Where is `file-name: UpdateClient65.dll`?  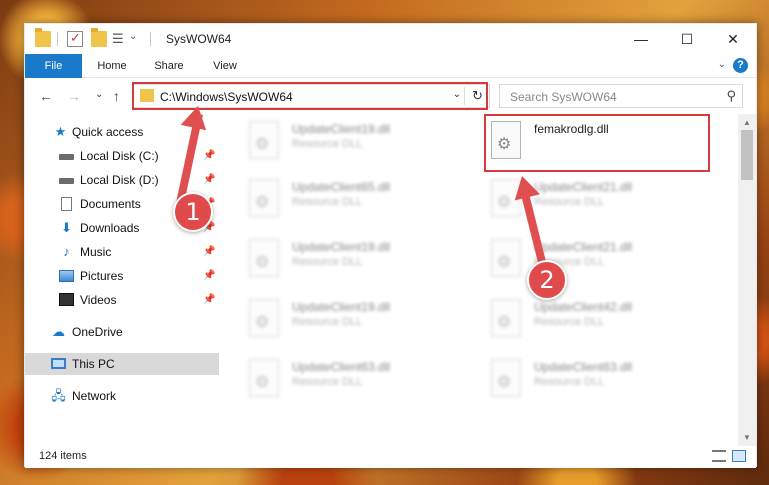
file-name: UpdateClient65.dll is located at coordinates (341, 187).